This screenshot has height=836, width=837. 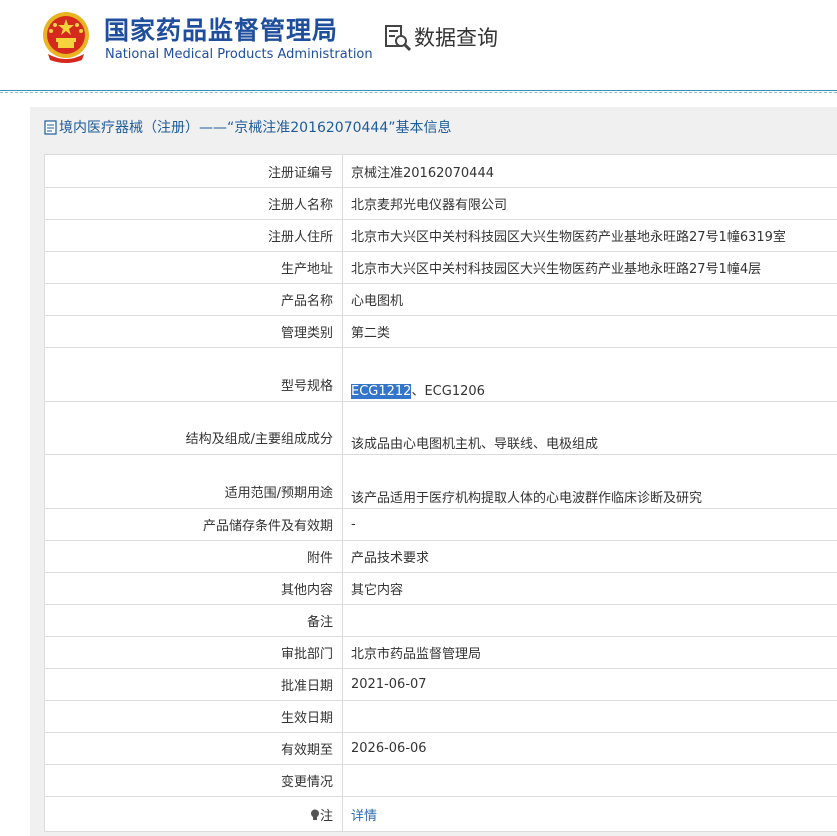 I want to click on row-label: 变更情况, so click(x=193, y=780).